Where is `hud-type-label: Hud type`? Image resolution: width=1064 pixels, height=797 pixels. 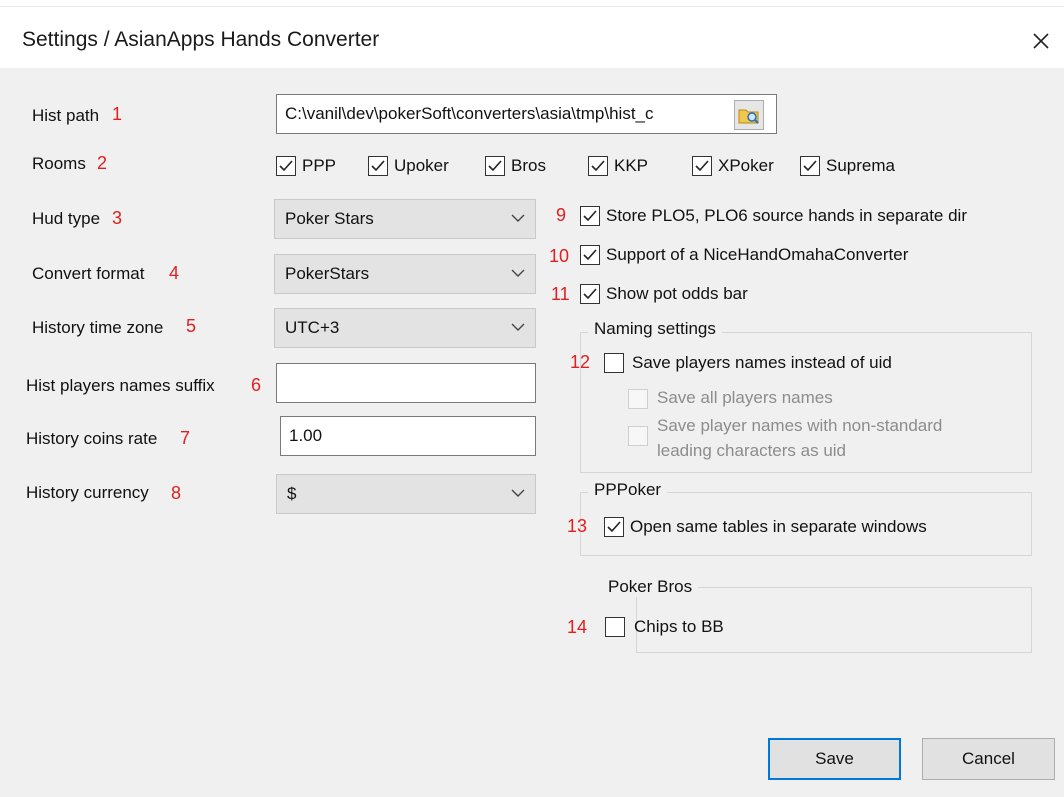
hud-type-label: Hud type is located at coordinates (66, 218).